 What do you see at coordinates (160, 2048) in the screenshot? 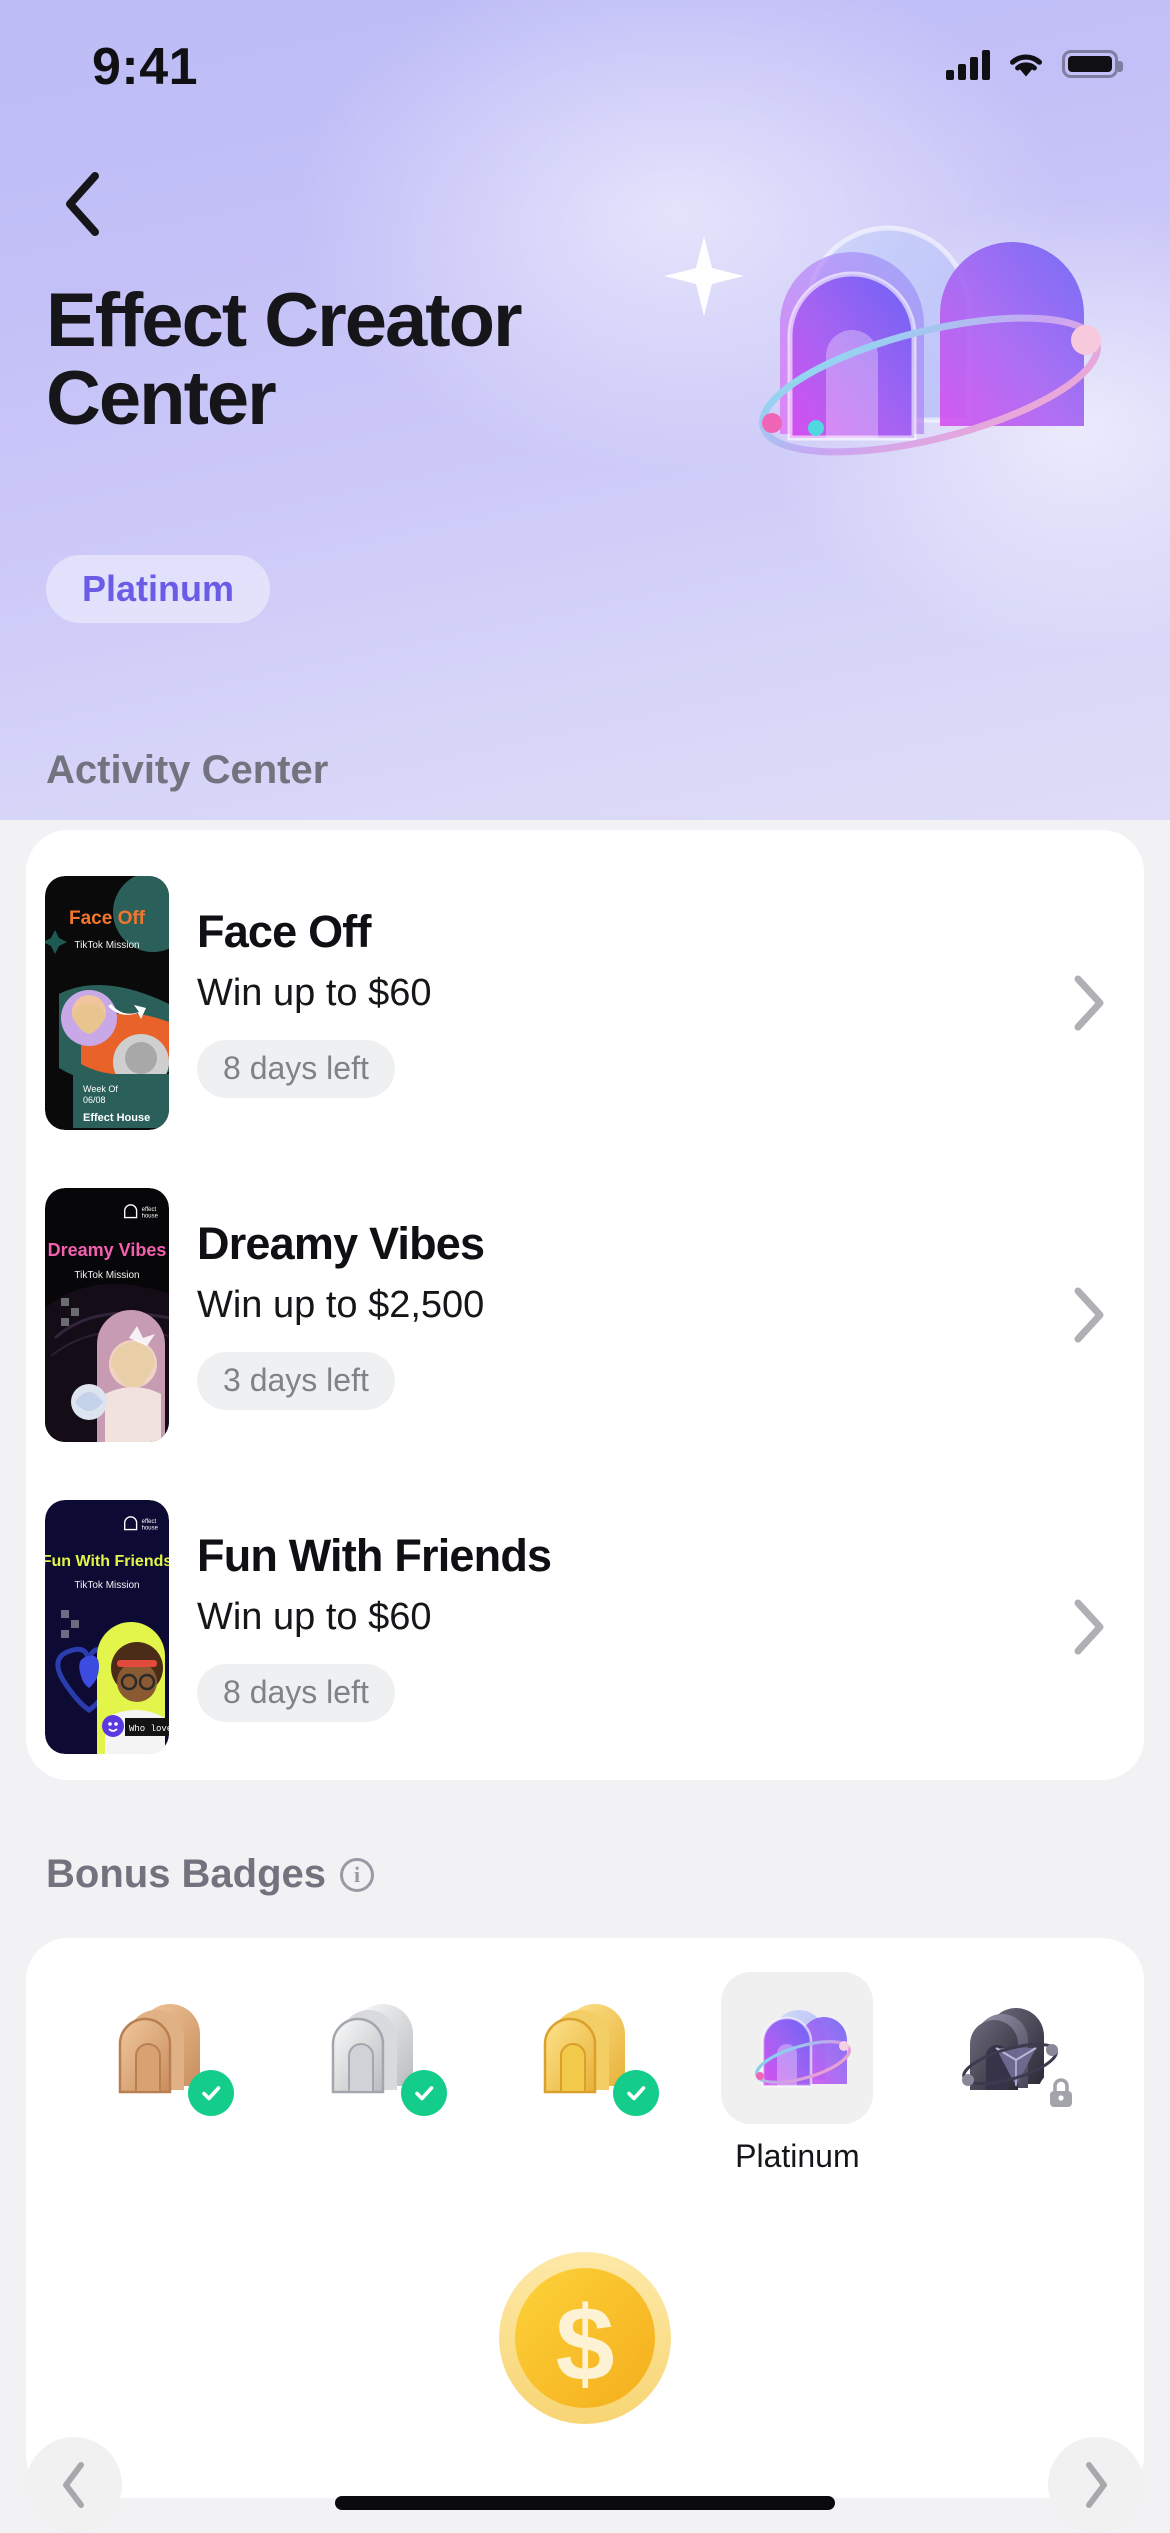
I see `bronze-badge-icon-wrap` at bounding box center [160, 2048].